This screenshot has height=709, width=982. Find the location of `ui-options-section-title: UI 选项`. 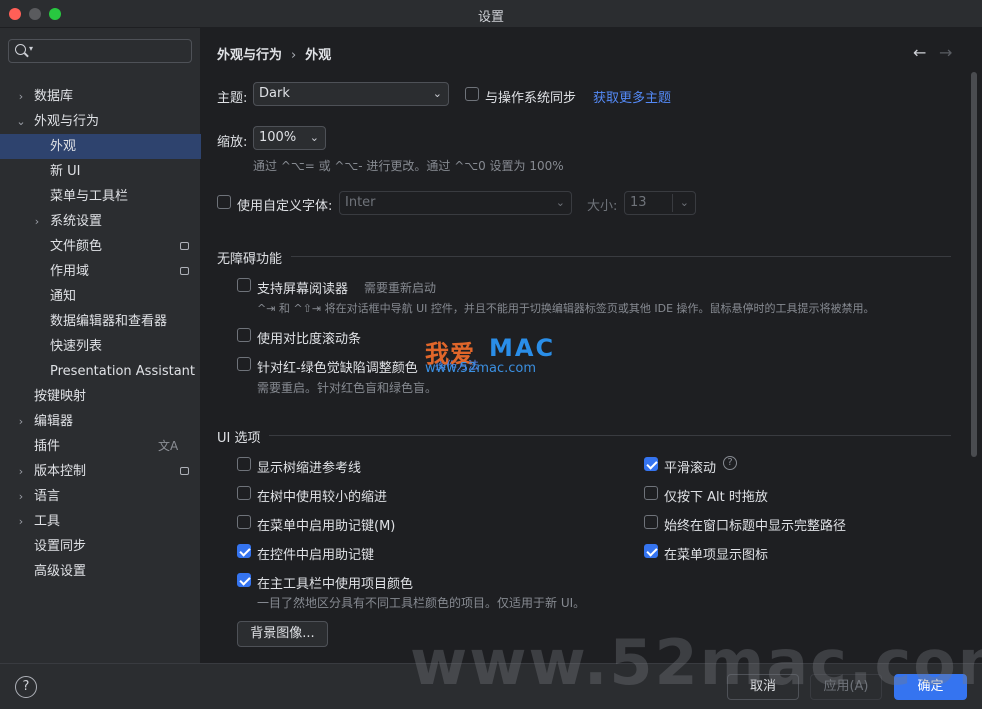

ui-options-section-title: UI 选项 is located at coordinates (239, 438).